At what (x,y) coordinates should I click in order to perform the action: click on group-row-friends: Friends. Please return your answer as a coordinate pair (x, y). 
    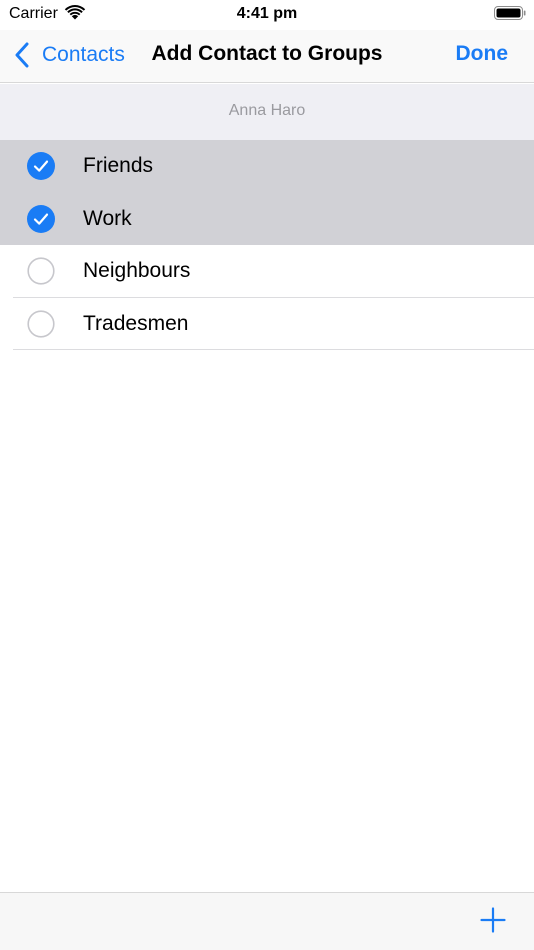
    Looking at the image, I should click on (267, 166).